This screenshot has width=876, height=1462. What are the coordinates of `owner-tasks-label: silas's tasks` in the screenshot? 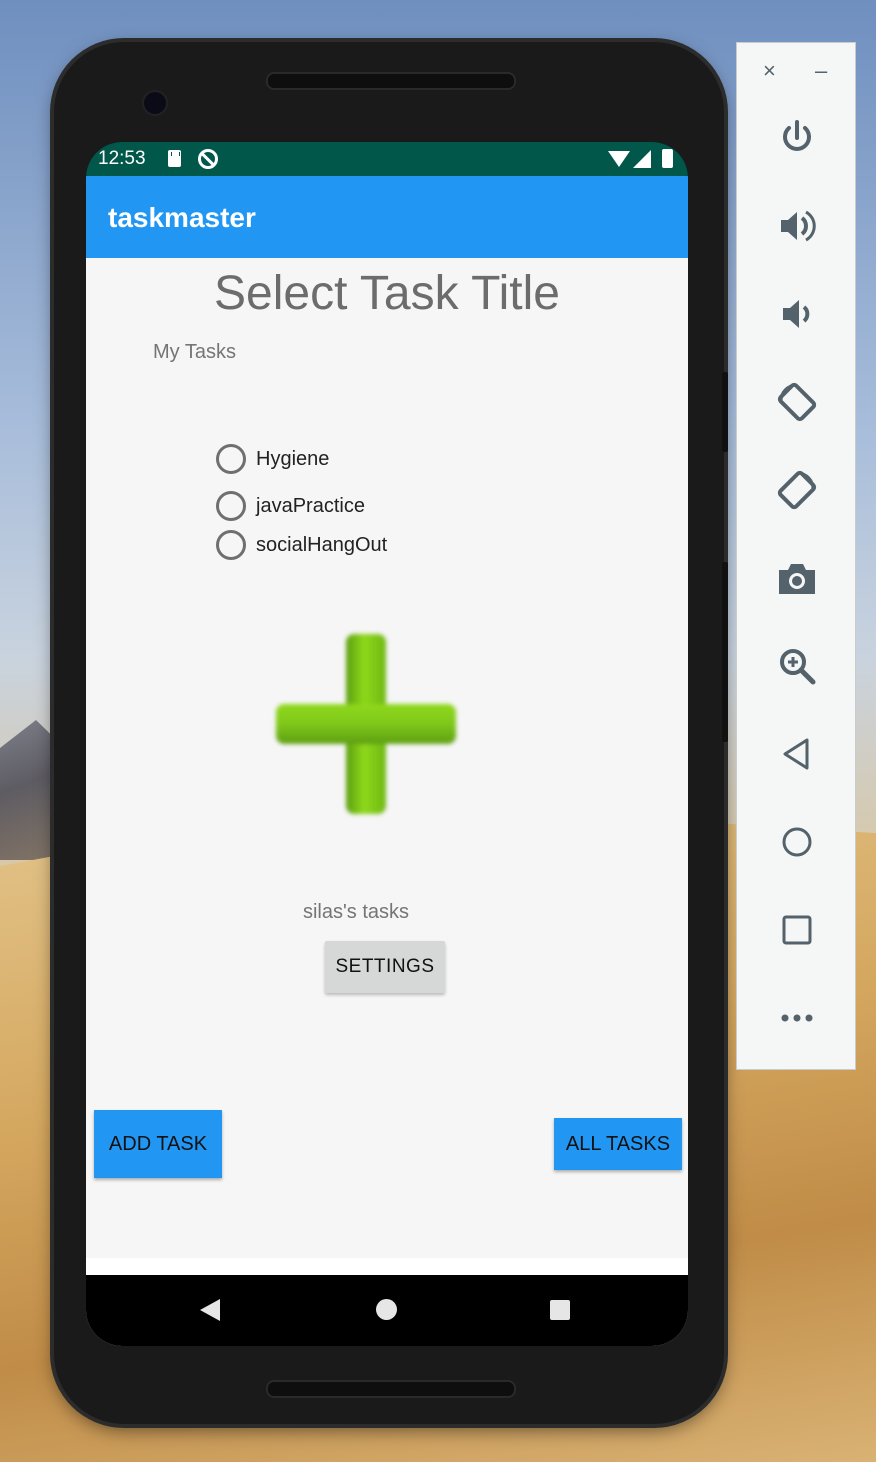 It's located at (356, 912).